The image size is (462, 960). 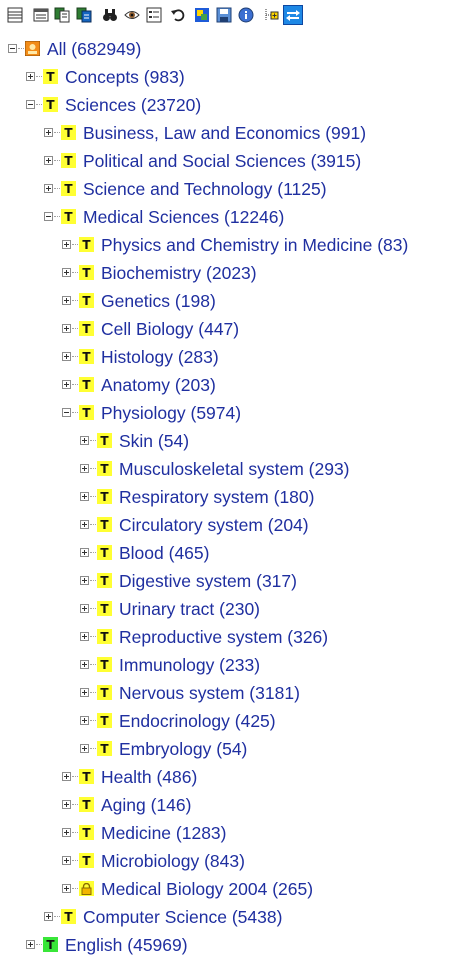 I want to click on info-icon, so click(x=246, y=15).